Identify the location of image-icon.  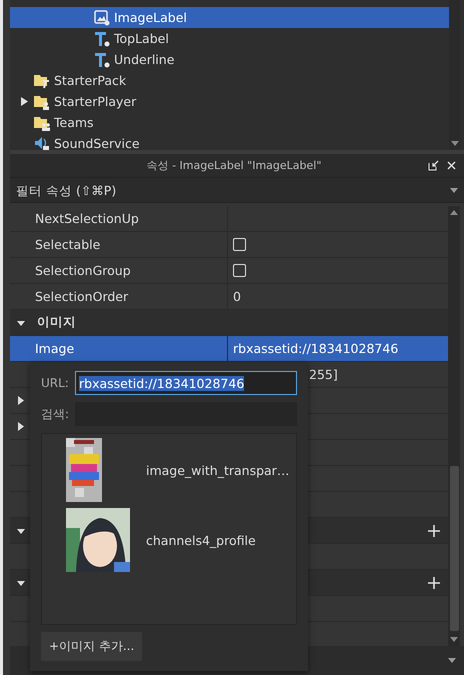
(102, 18).